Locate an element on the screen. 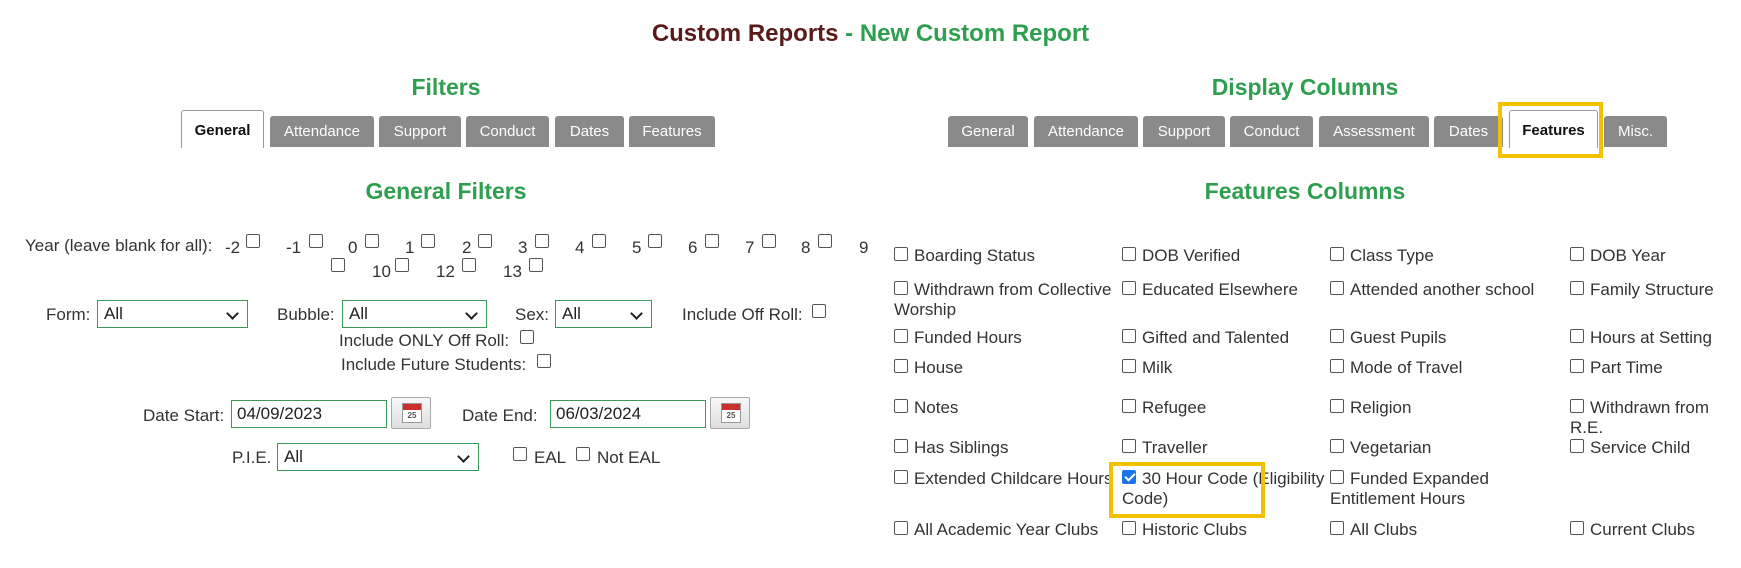 The image size is (1741, 568). date-start-calendar-button: 25 is located at coordinates (411, 413).